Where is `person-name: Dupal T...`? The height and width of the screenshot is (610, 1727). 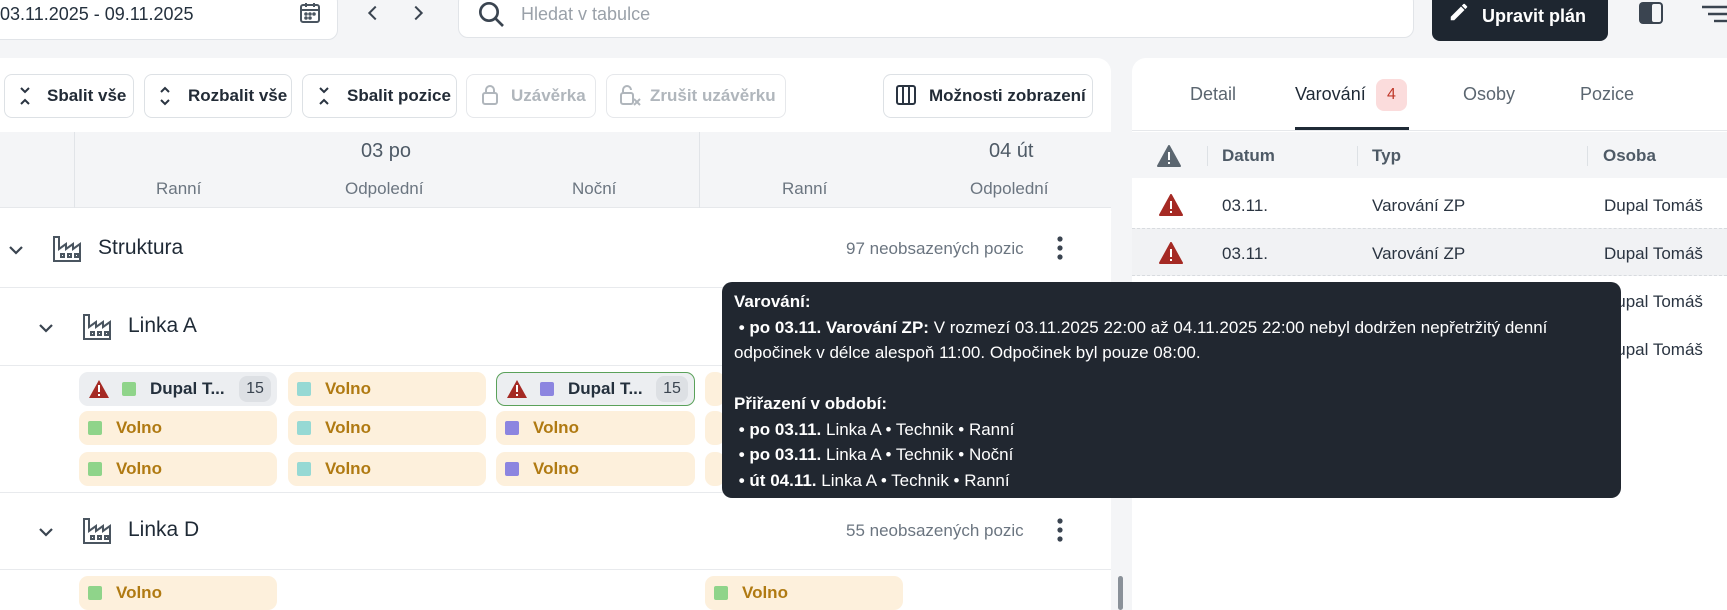
person-name: Dupal T... is located at coordinates (605, 388).